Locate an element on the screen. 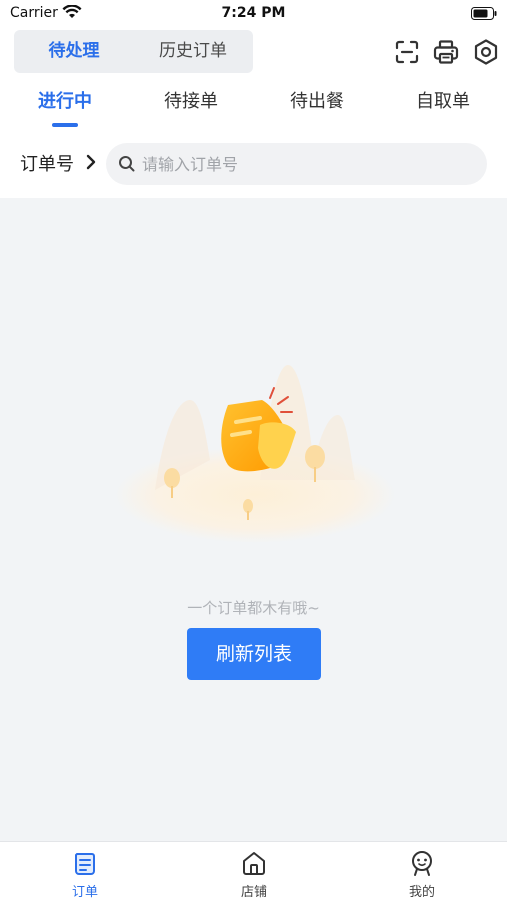 This screenshot has height=900, width=507. nav-store: 店铺 is located at coordinates (254, 871).